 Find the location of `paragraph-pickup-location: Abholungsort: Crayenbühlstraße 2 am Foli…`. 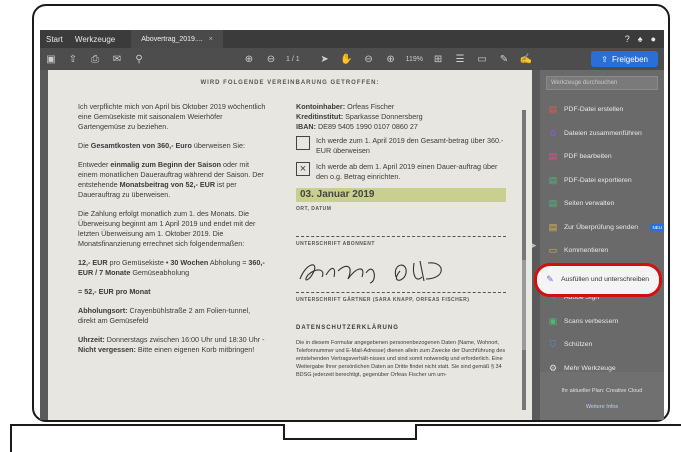

paragraph-pickup-location: Abholungsort: Crayenbühlstraße 2 am Foli… is located at coordinates (164, 315).